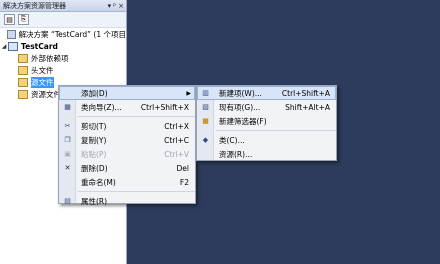 Image resolution: width=440 pixels, height=264 pixels. What do you see at coordinates (67, 107) in the screenshot?
I see `class-wizard-icon: ▦` at bounding box center [67, 107].